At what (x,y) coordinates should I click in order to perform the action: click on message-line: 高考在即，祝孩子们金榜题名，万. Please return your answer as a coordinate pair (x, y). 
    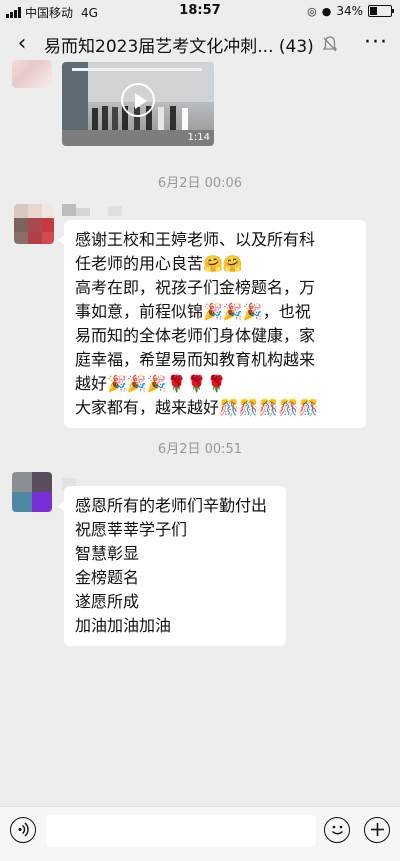
    Looking at the image, I should click on (195, 287).